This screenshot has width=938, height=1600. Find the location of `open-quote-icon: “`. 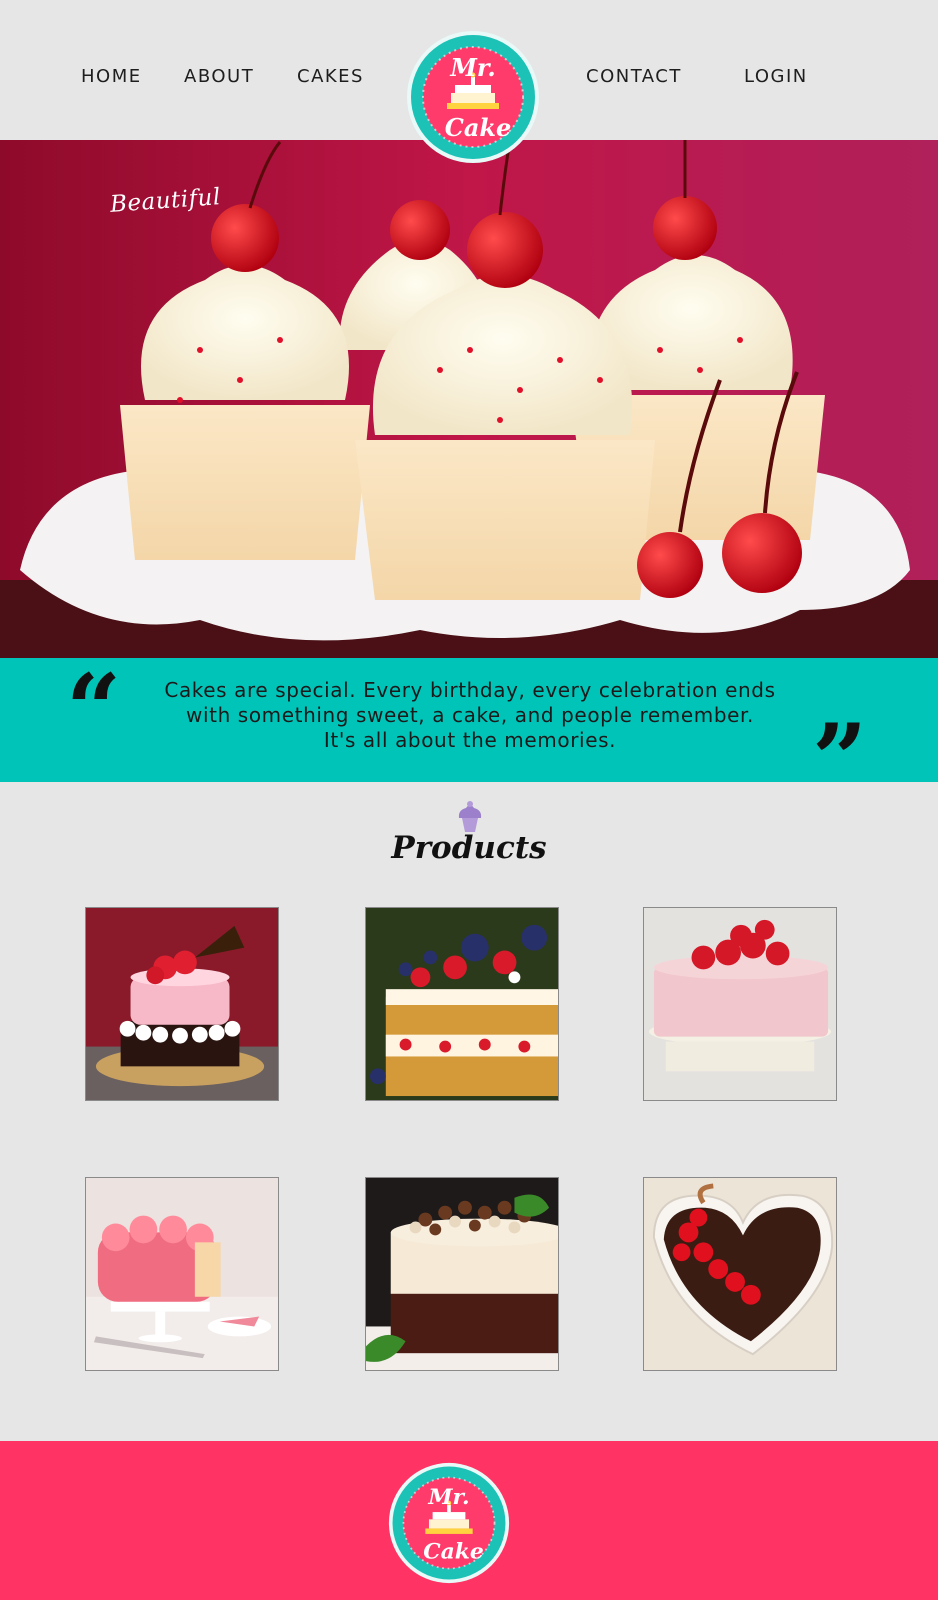

open-quote-icon: “ is located at coordinates (94, 709).